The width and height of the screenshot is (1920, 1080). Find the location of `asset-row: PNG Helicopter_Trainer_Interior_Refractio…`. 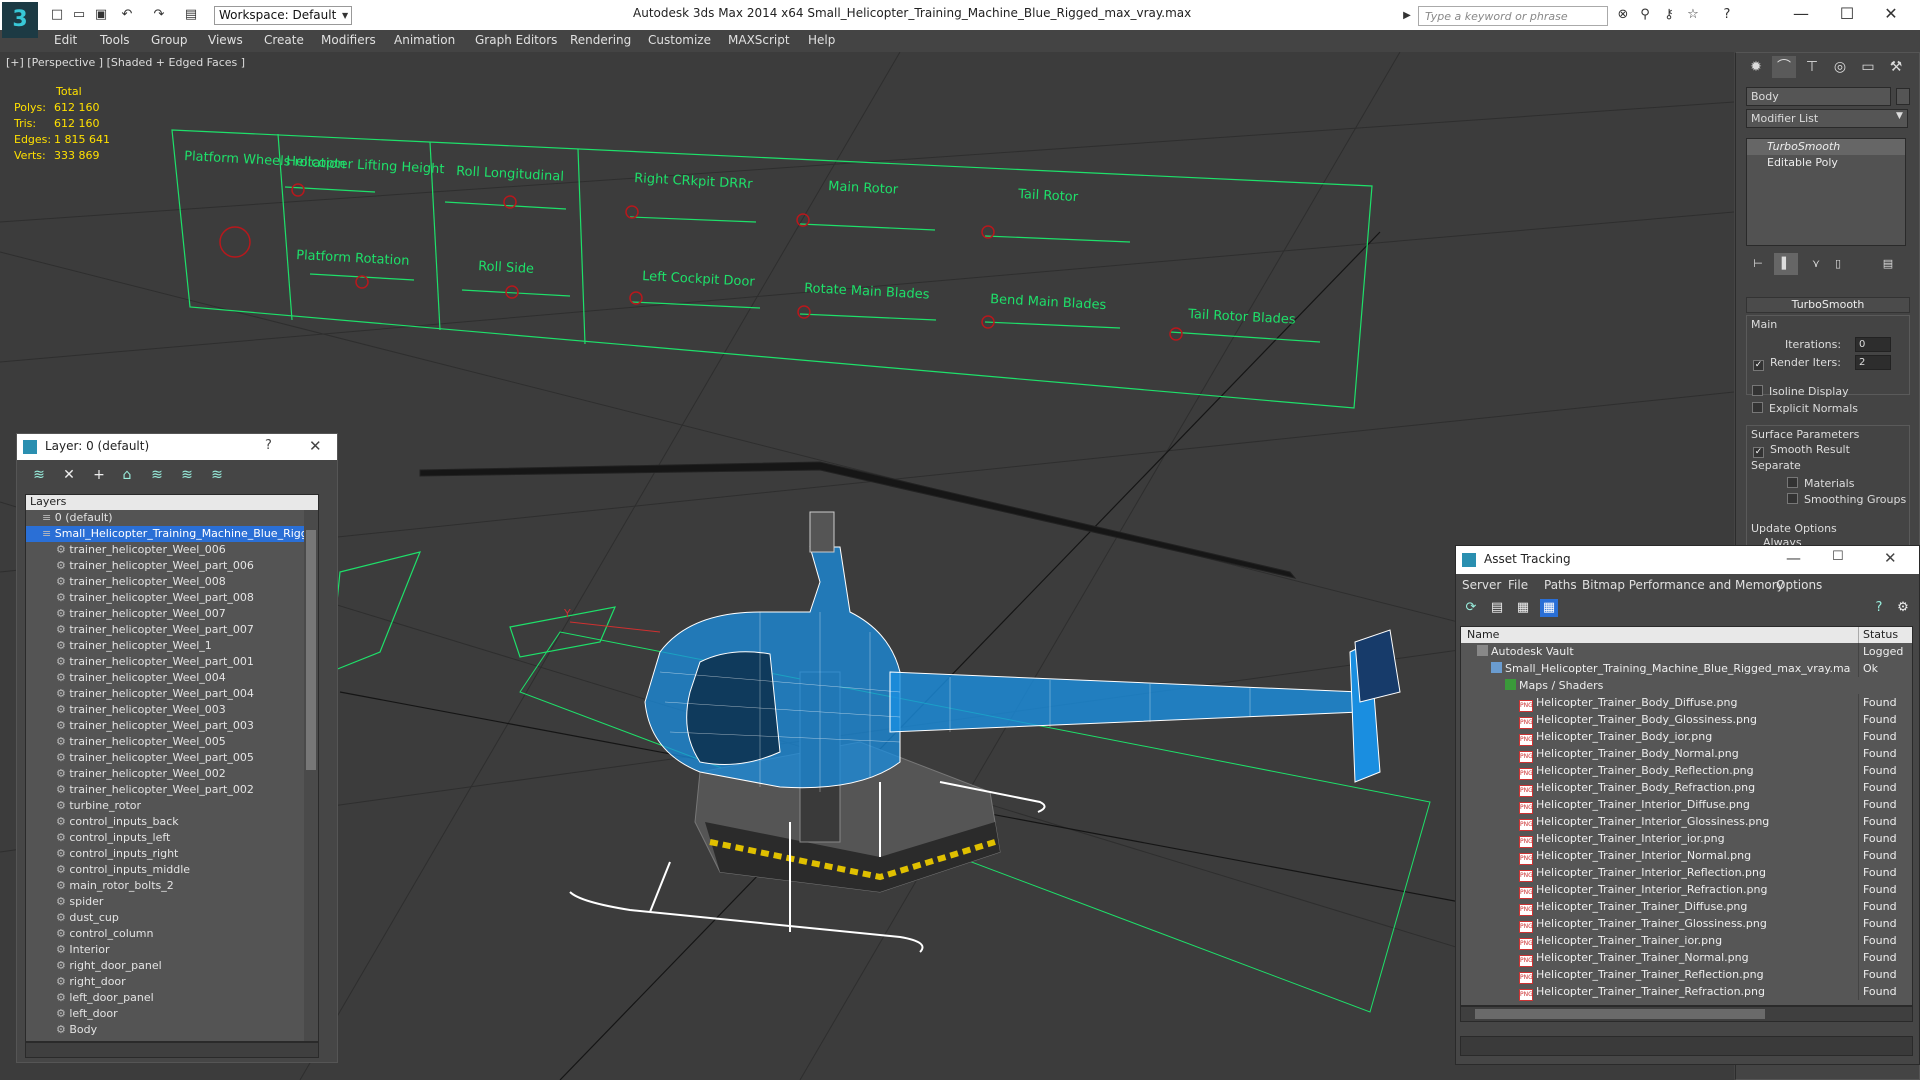

asset-row: PNG Helicopter_Trainer_Interior_Refractio… is located at coordinates (1686, 890).